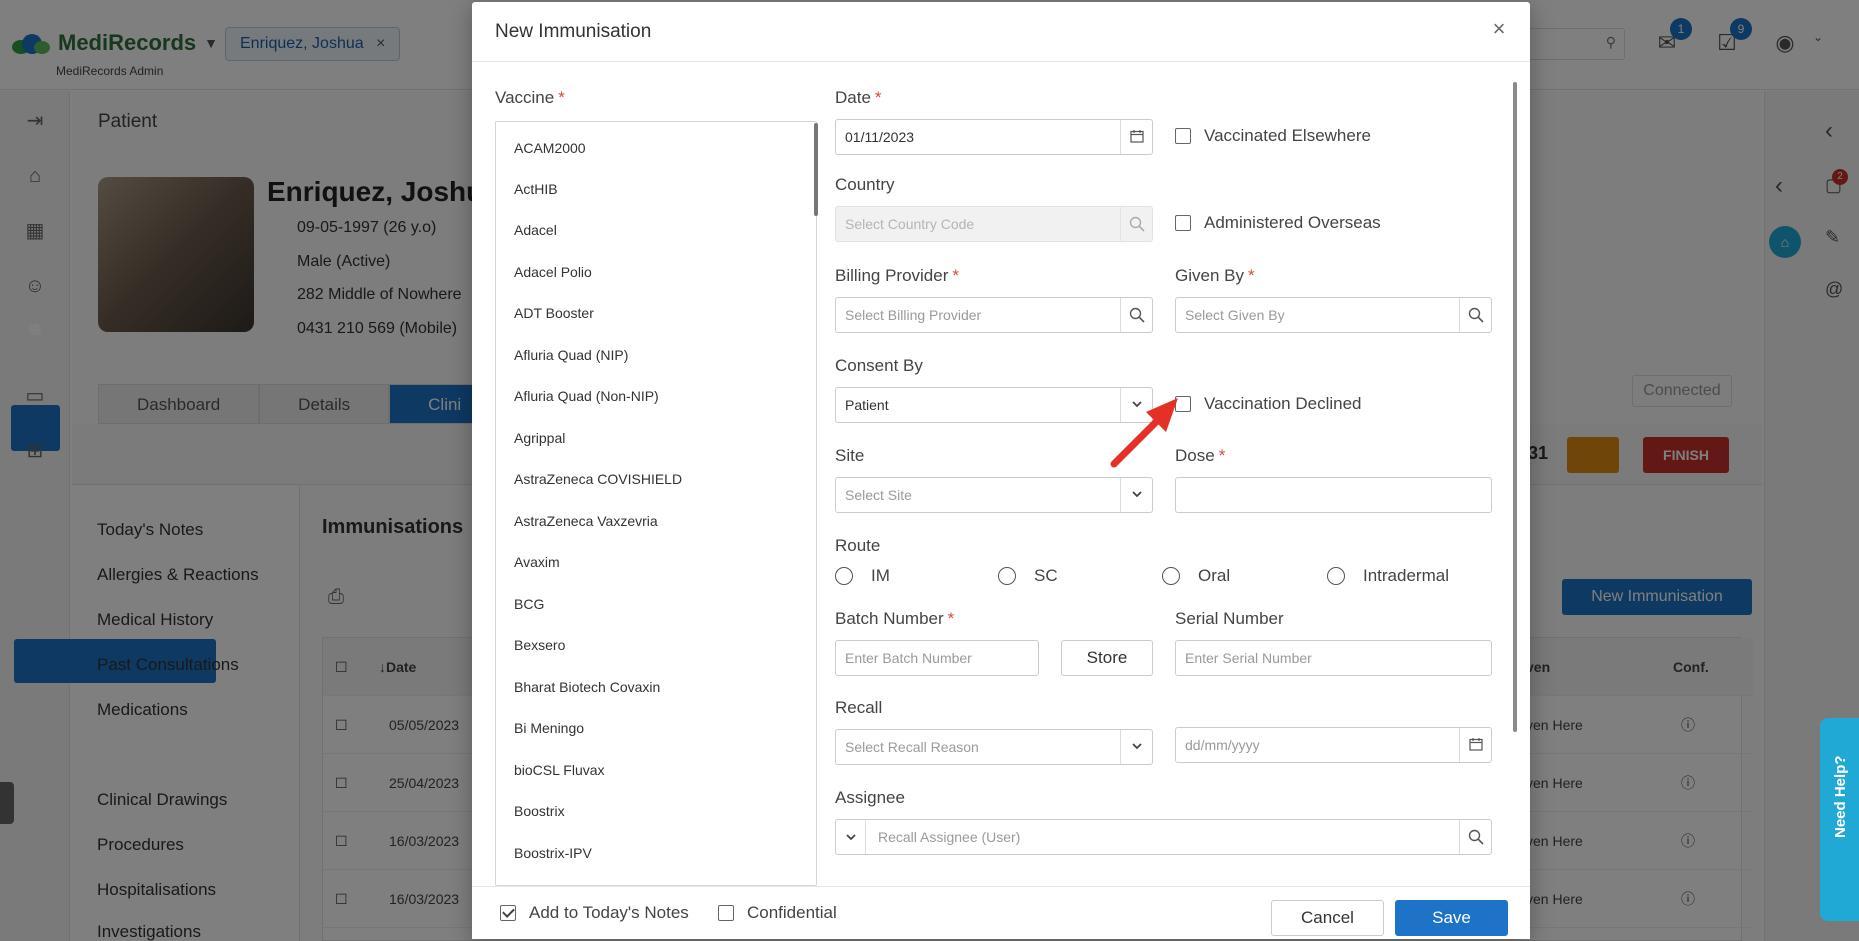 This screenshot has width=1859, height=941. I want to click on vaccine-list-scrollbar, so click(816, 169).